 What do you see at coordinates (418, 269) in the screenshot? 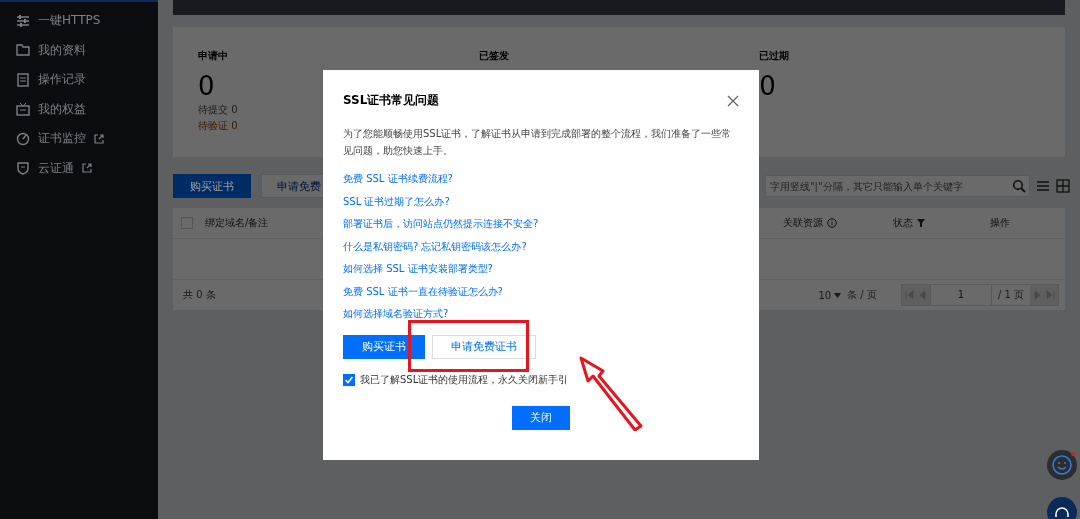
I see `faq-link: 如何选择 SSL 证书安装部署类型?` at bounding box center [418, 269].